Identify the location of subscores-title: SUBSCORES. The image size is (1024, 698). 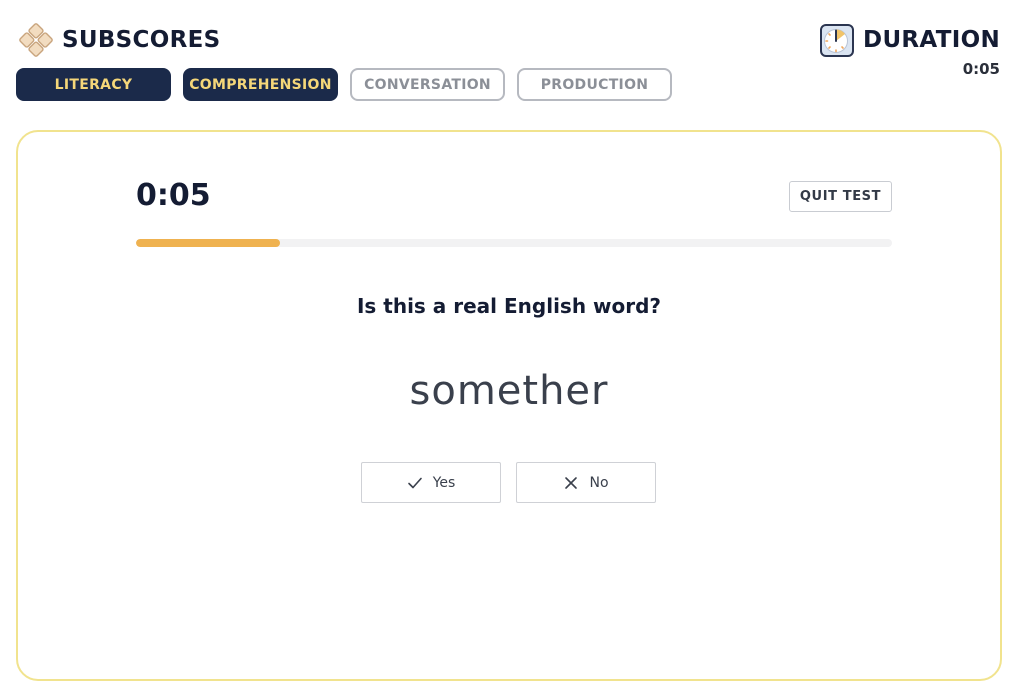
(141, 40).